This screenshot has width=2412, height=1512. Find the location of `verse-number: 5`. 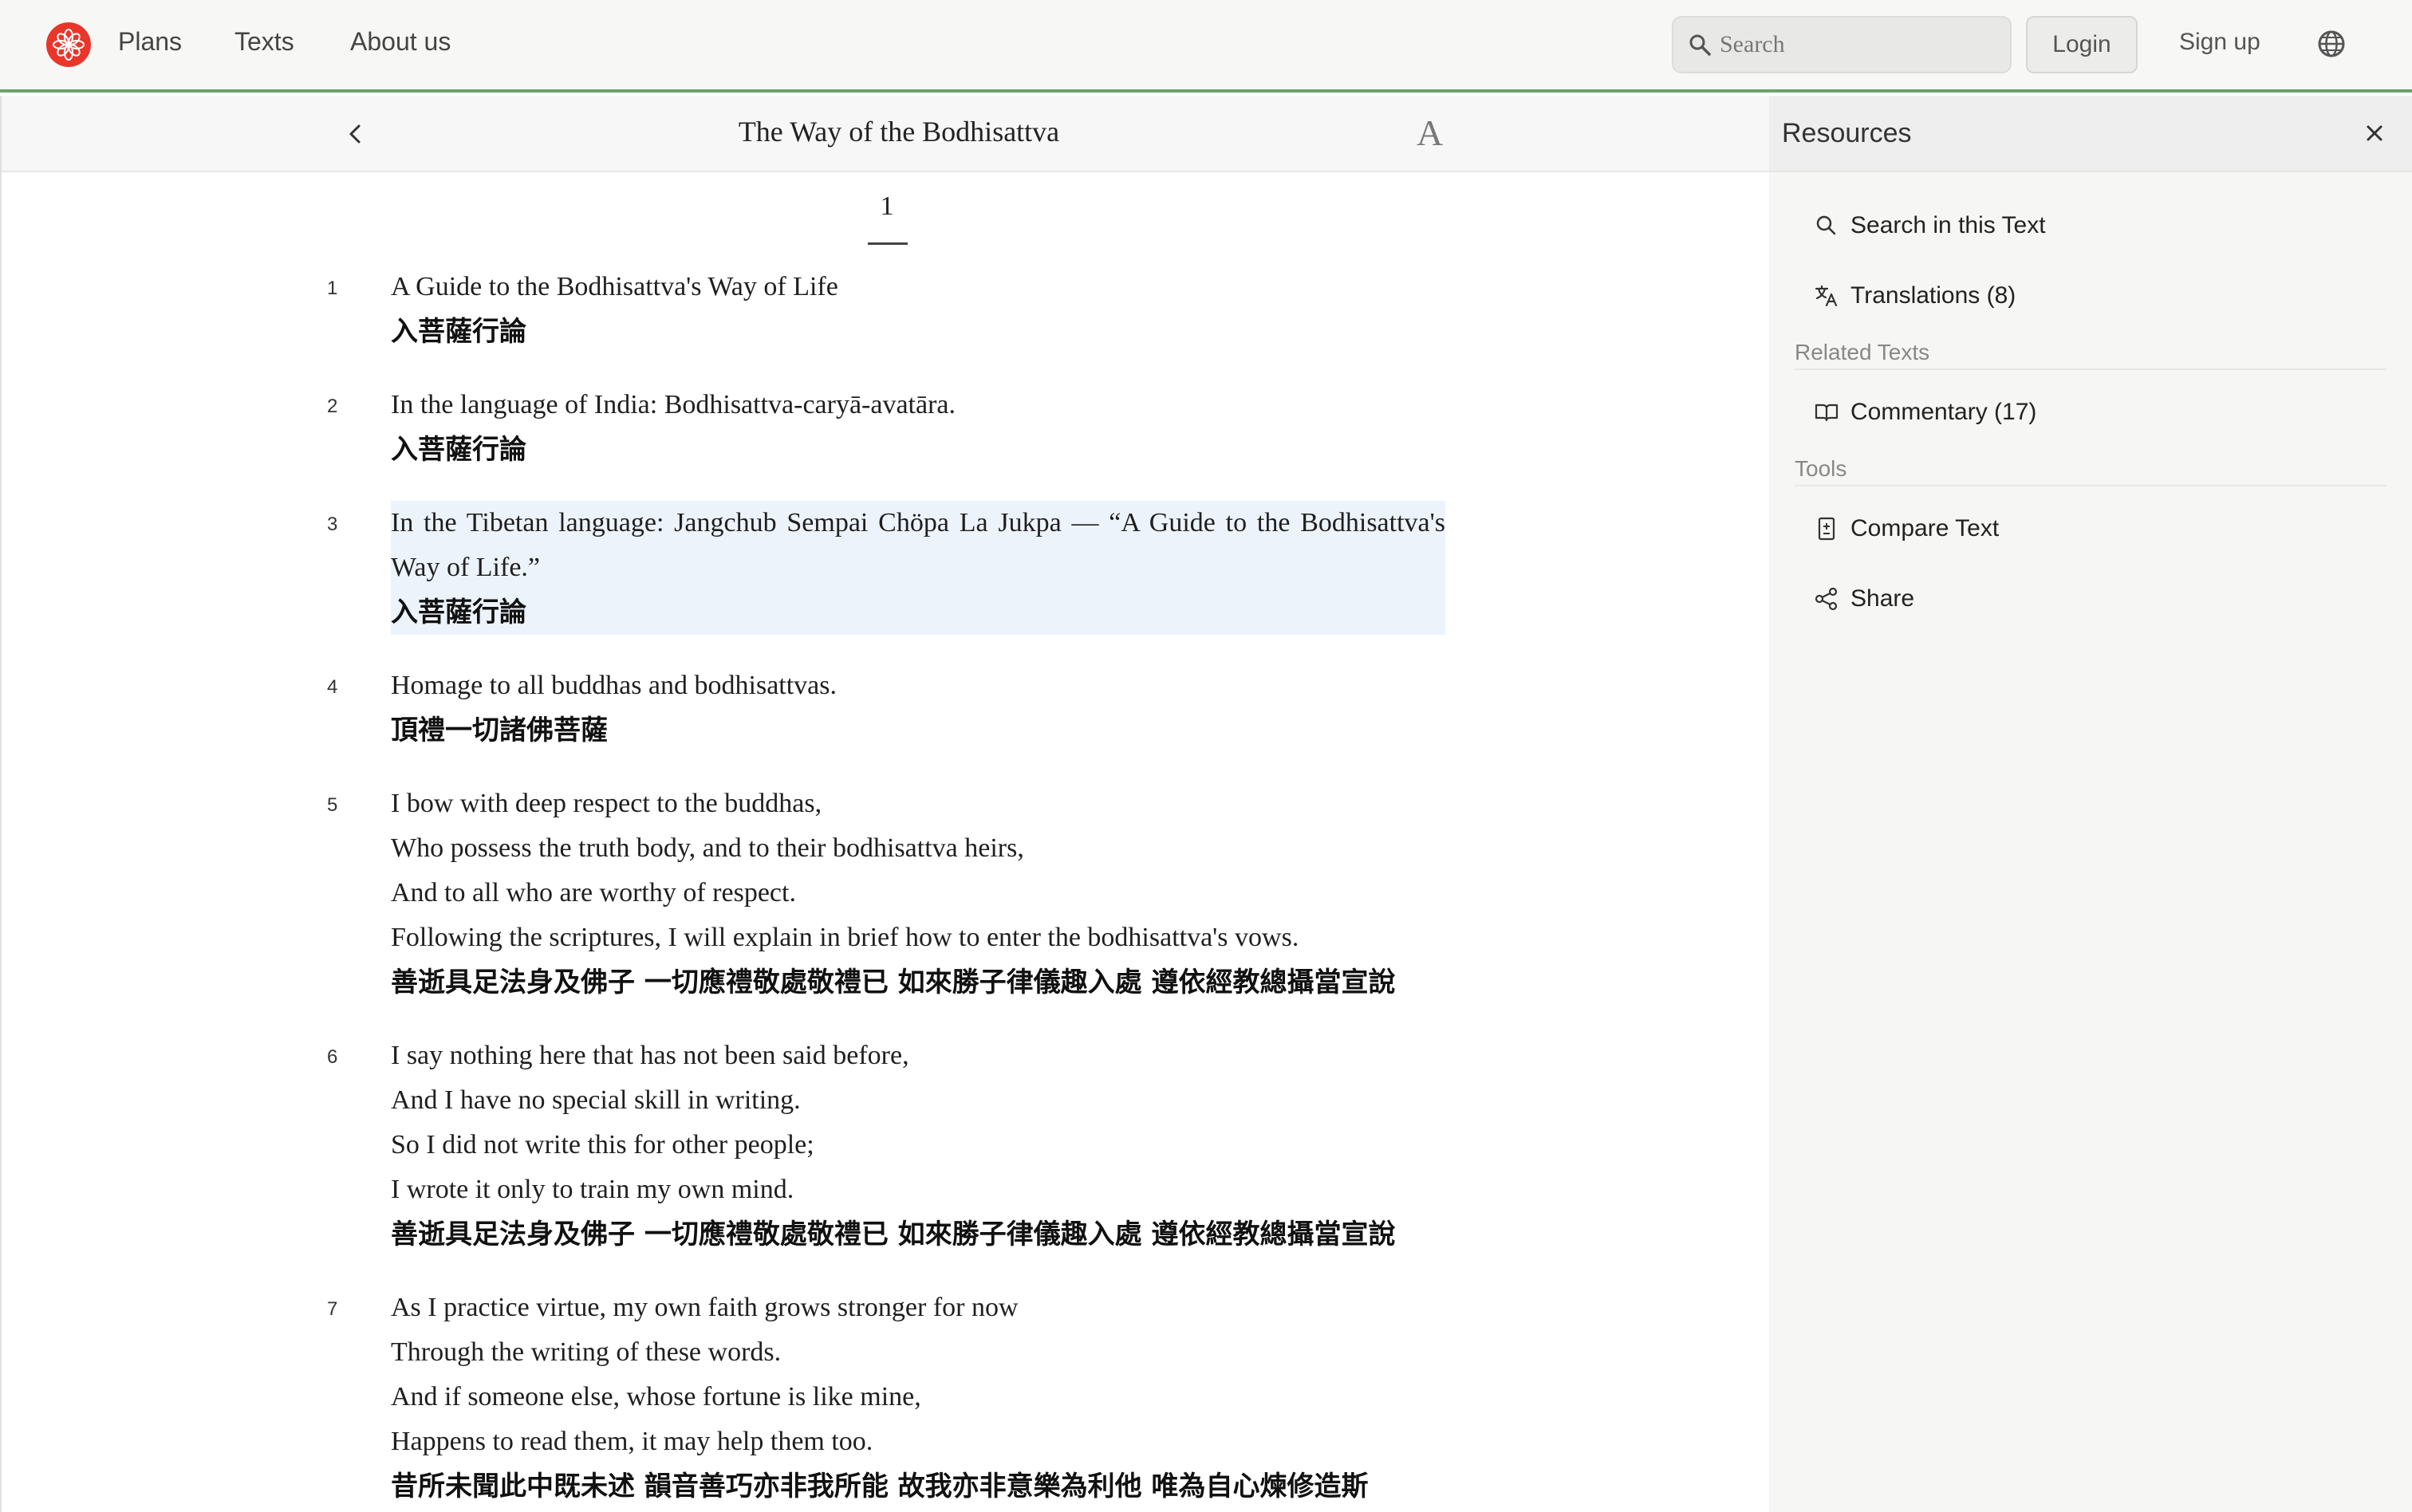

verse-number: 5 is located at coordinates (332, 805).